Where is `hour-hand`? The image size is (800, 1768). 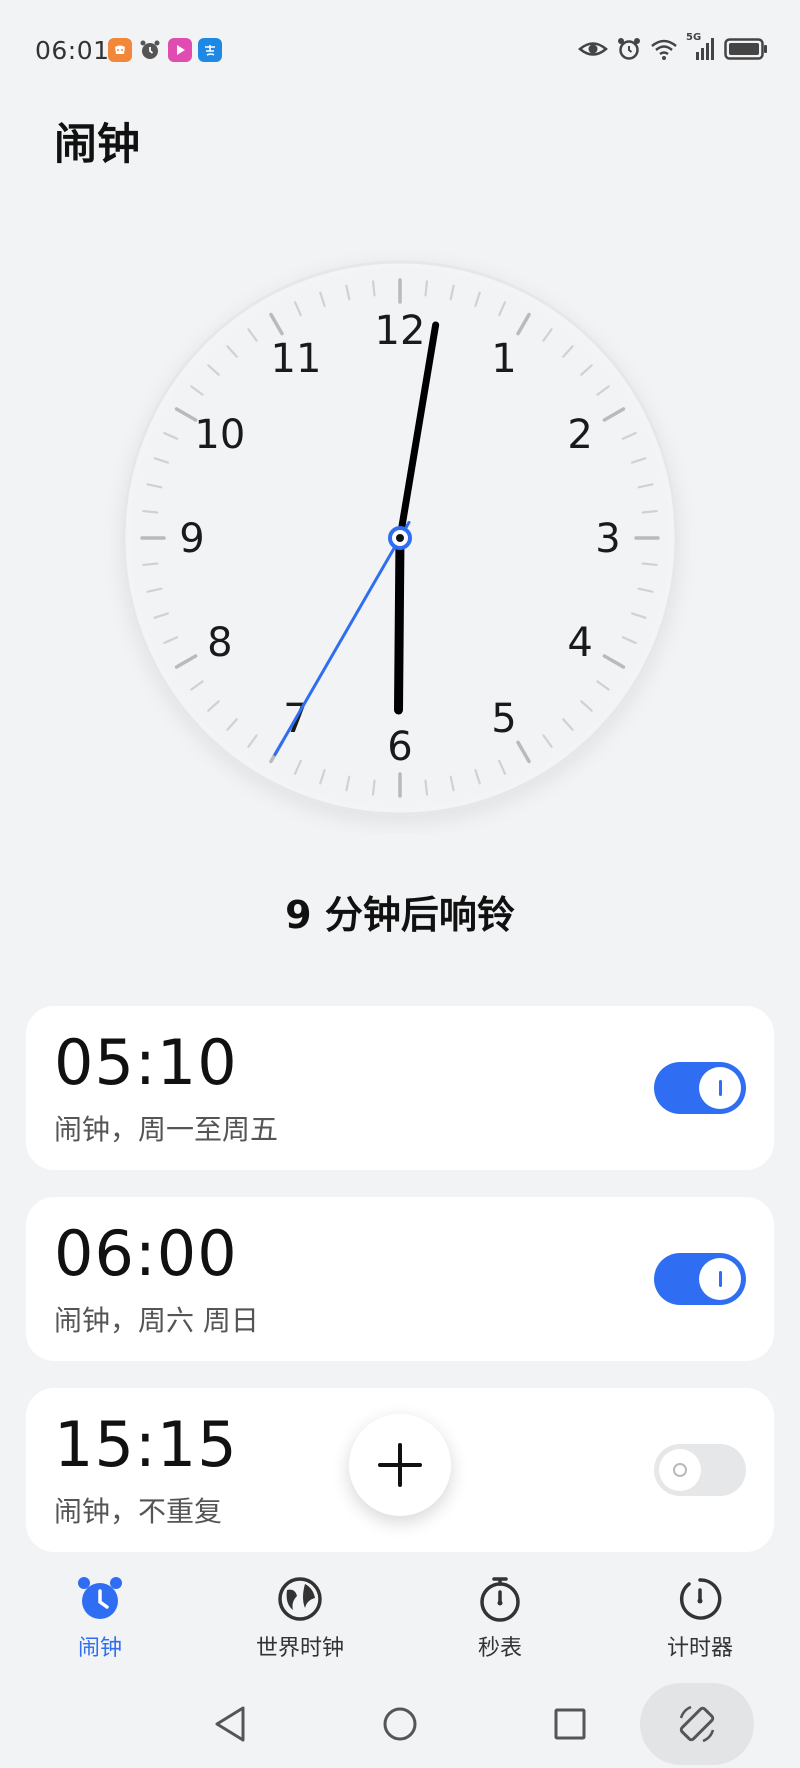
hour-hand is located at coordinates (399, 624).